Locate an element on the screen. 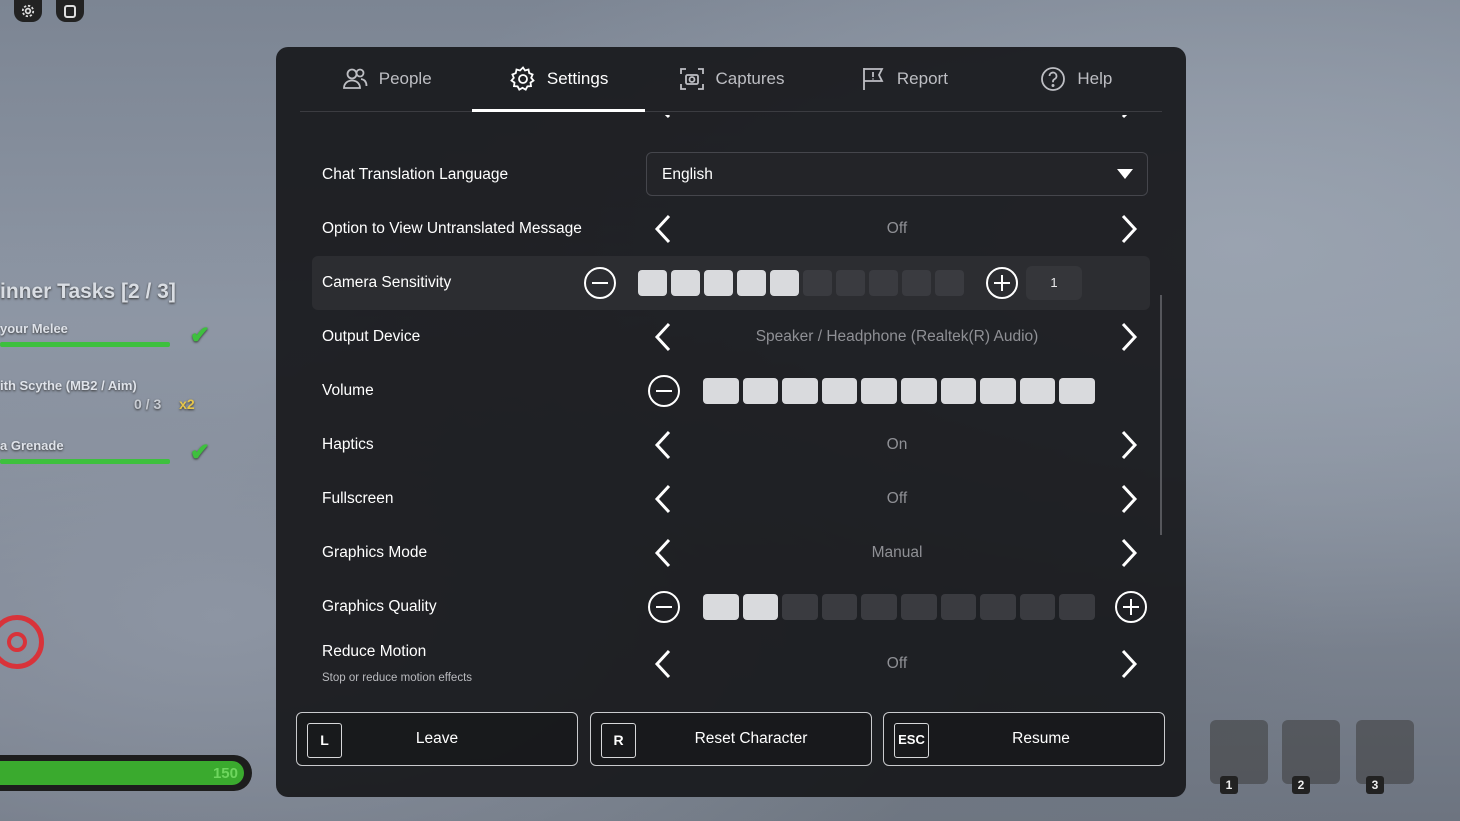 The height and width of the screenshot is (821, 1460). tab-captures: Captures is located at coordinates (731, 79).